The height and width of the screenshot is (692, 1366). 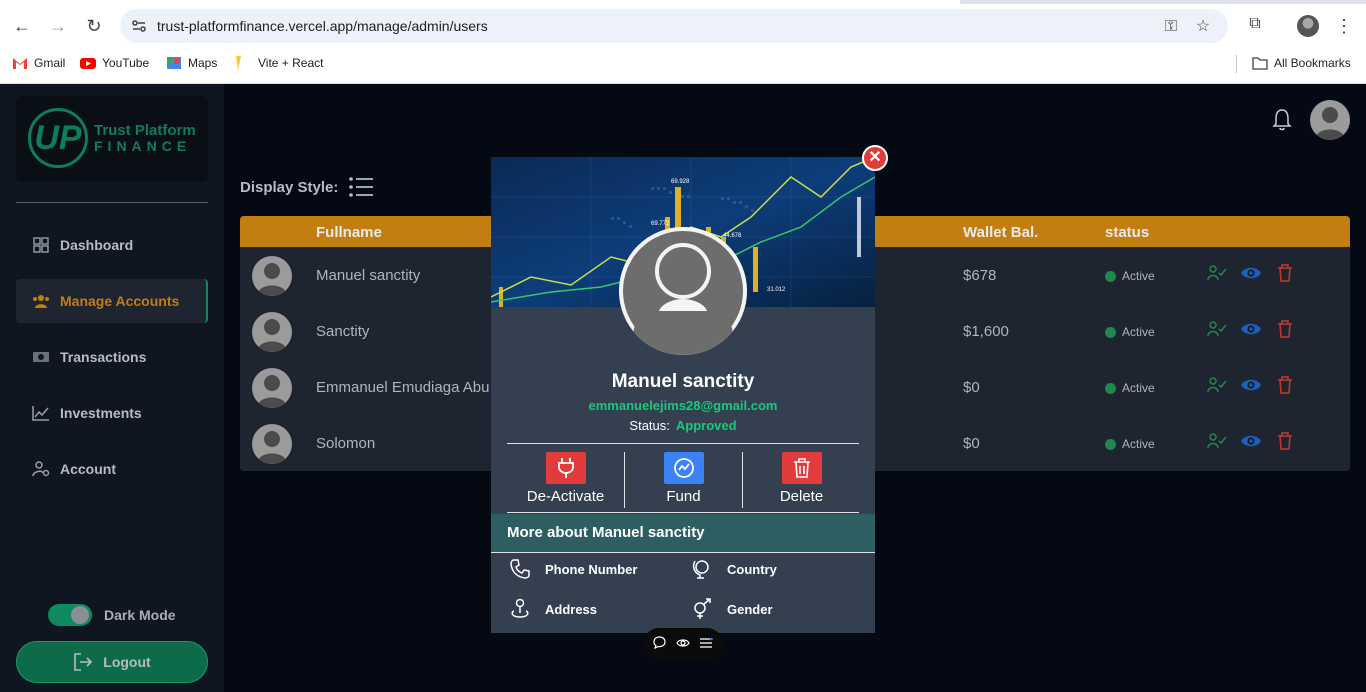 What do you see at coordinates (980, 275) in the screenshot?
I see `wallet-balance: $678` at bounding box center [980, 275].